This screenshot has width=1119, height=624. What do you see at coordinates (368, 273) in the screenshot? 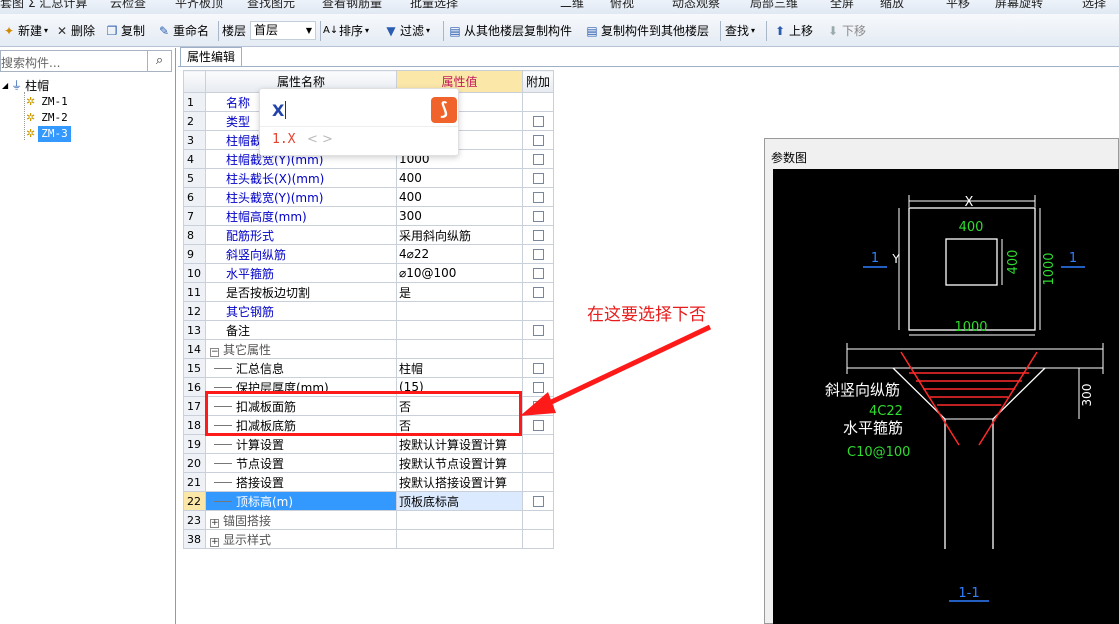
I see `table-row: 10 水平箍筋 ⌀10@100` at bounding box center [368, 273].